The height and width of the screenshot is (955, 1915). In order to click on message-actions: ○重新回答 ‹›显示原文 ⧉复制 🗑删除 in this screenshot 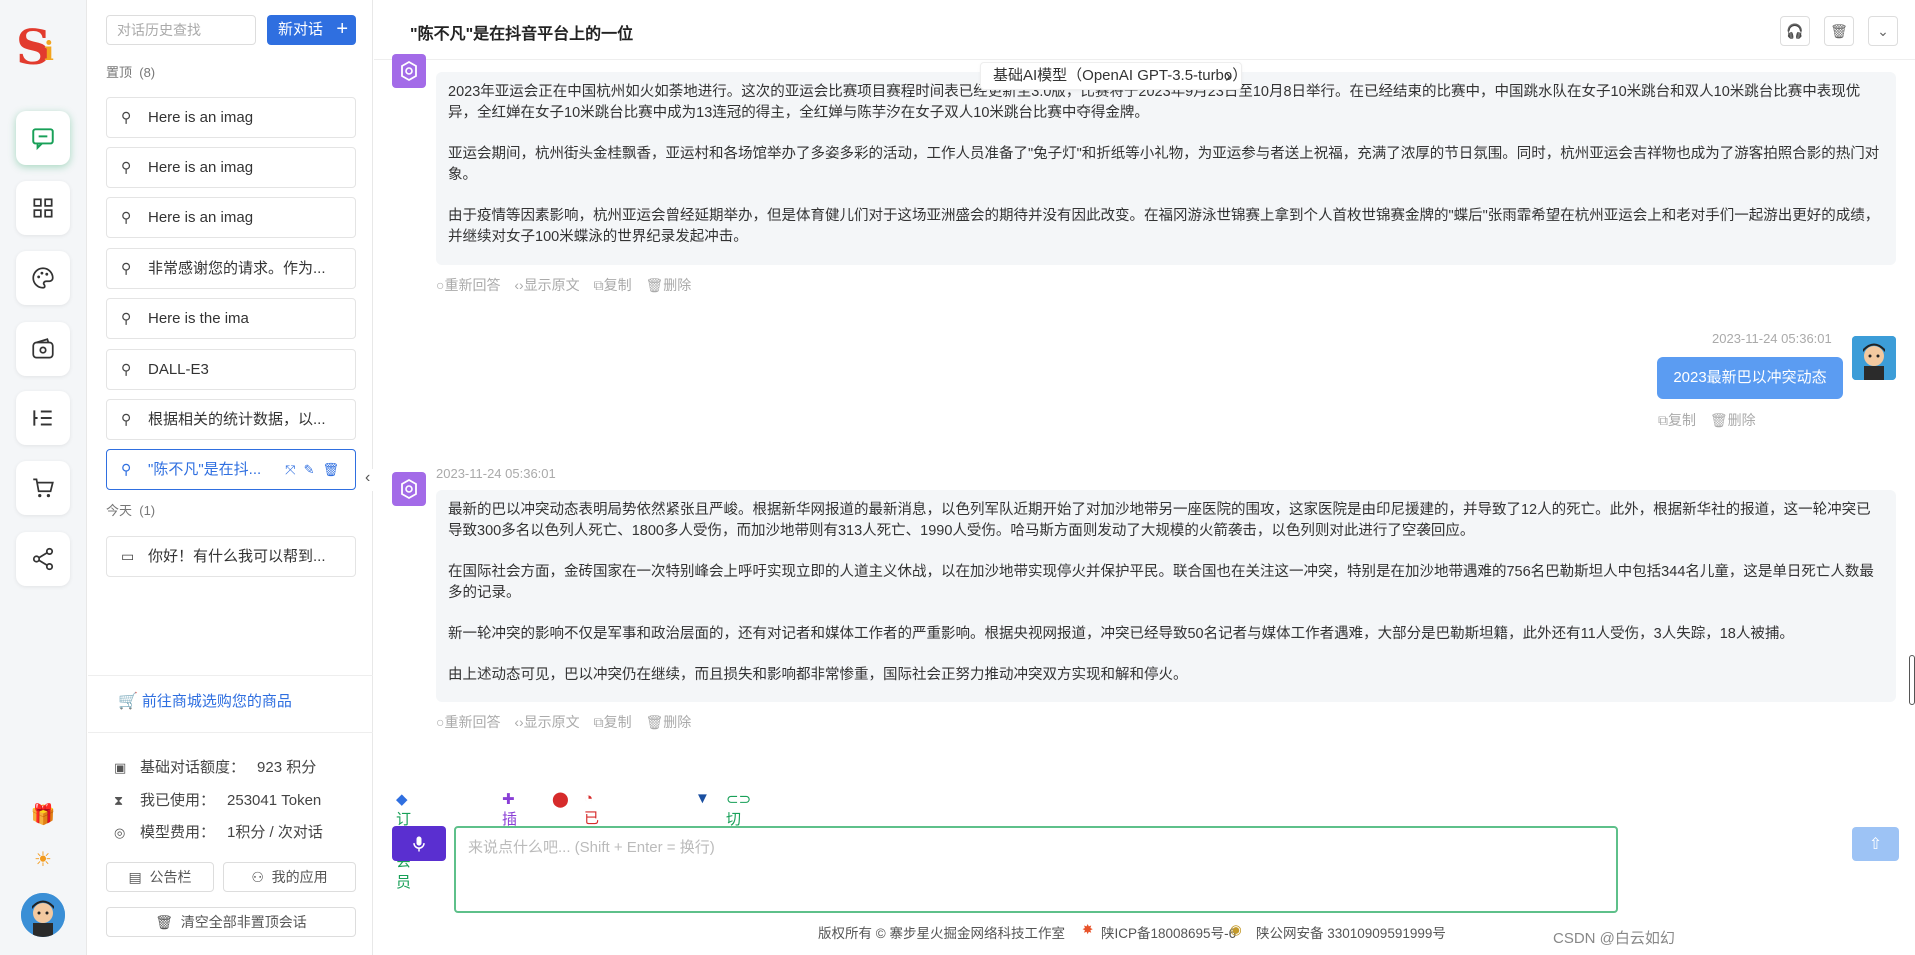, I will do `click(568, 285)`.